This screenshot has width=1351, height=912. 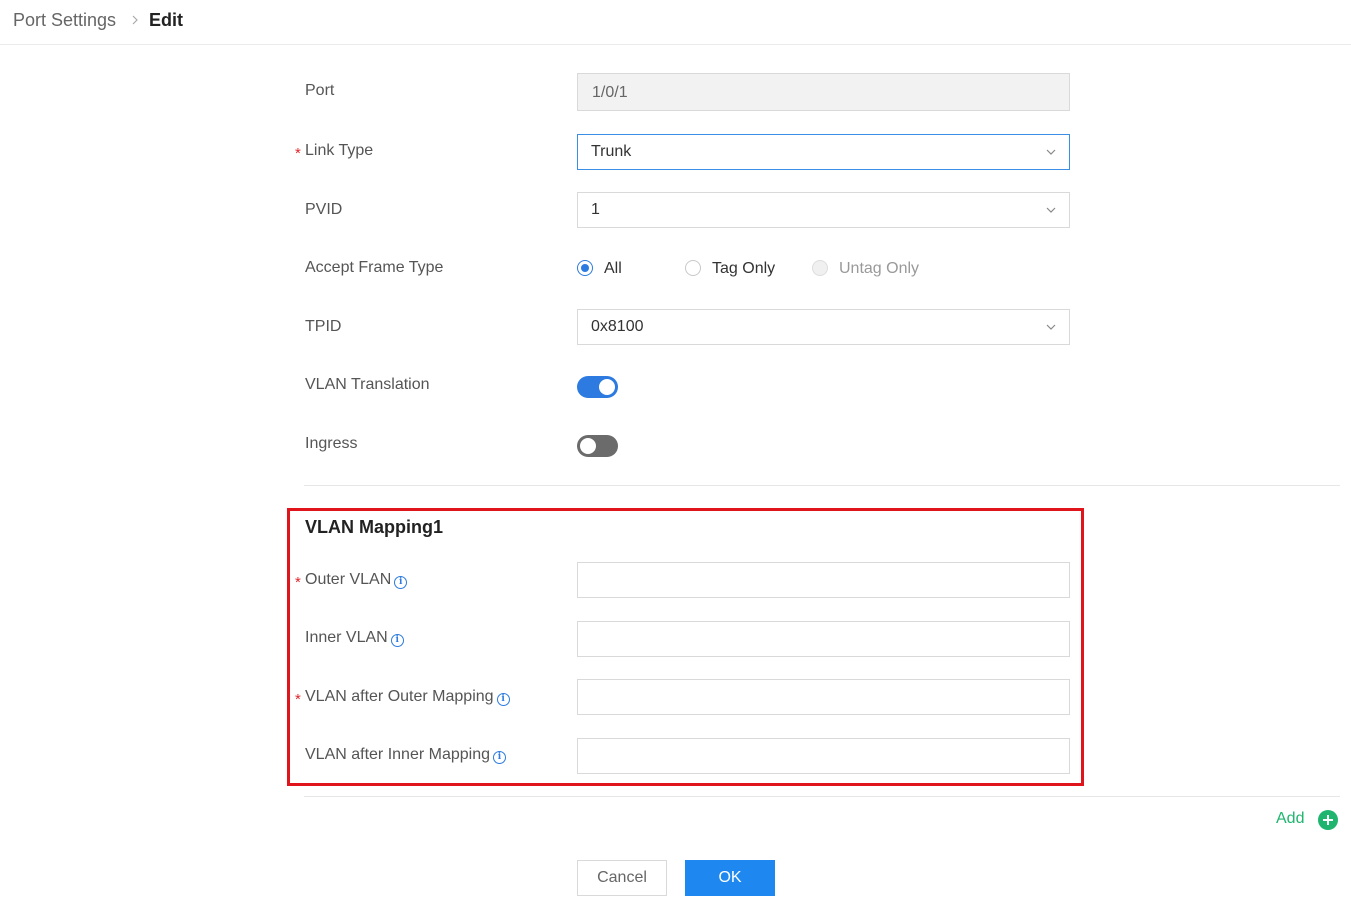 What do you see at coordinates (730, 878) in the screenshot?
I see `ok-button: OK` at bounding box center [730, 878].